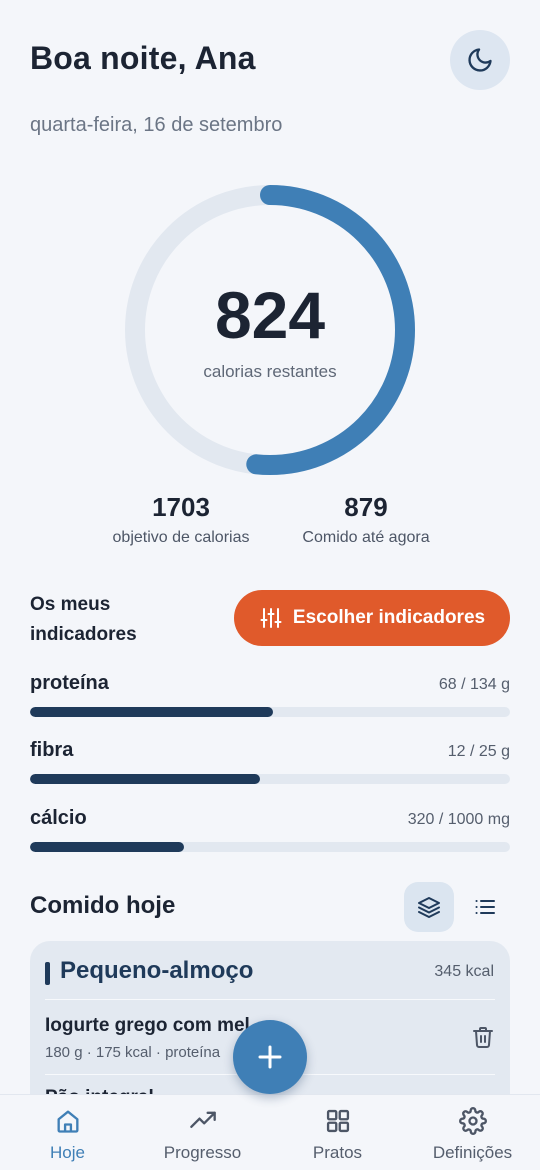  Describe the element at coordinates (83, 619) in the screenshot. I see `indicators-title: Os meus indicadores` at that location.